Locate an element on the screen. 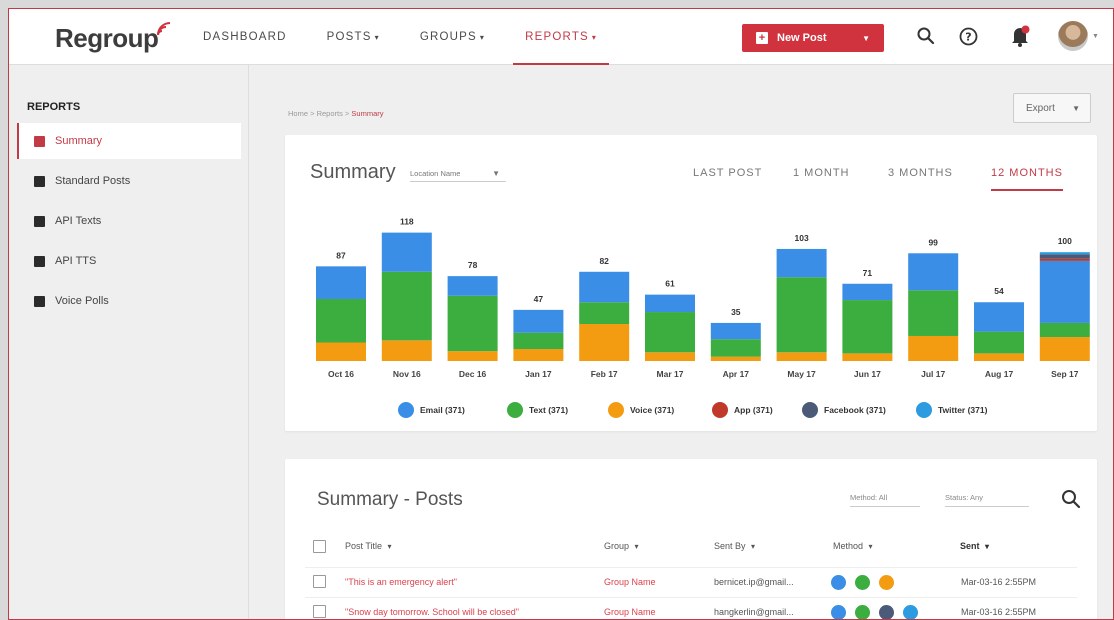 The height and width of the screenshot is (620, 1114). bar-segment-app is located at coordinates (1064, 259).